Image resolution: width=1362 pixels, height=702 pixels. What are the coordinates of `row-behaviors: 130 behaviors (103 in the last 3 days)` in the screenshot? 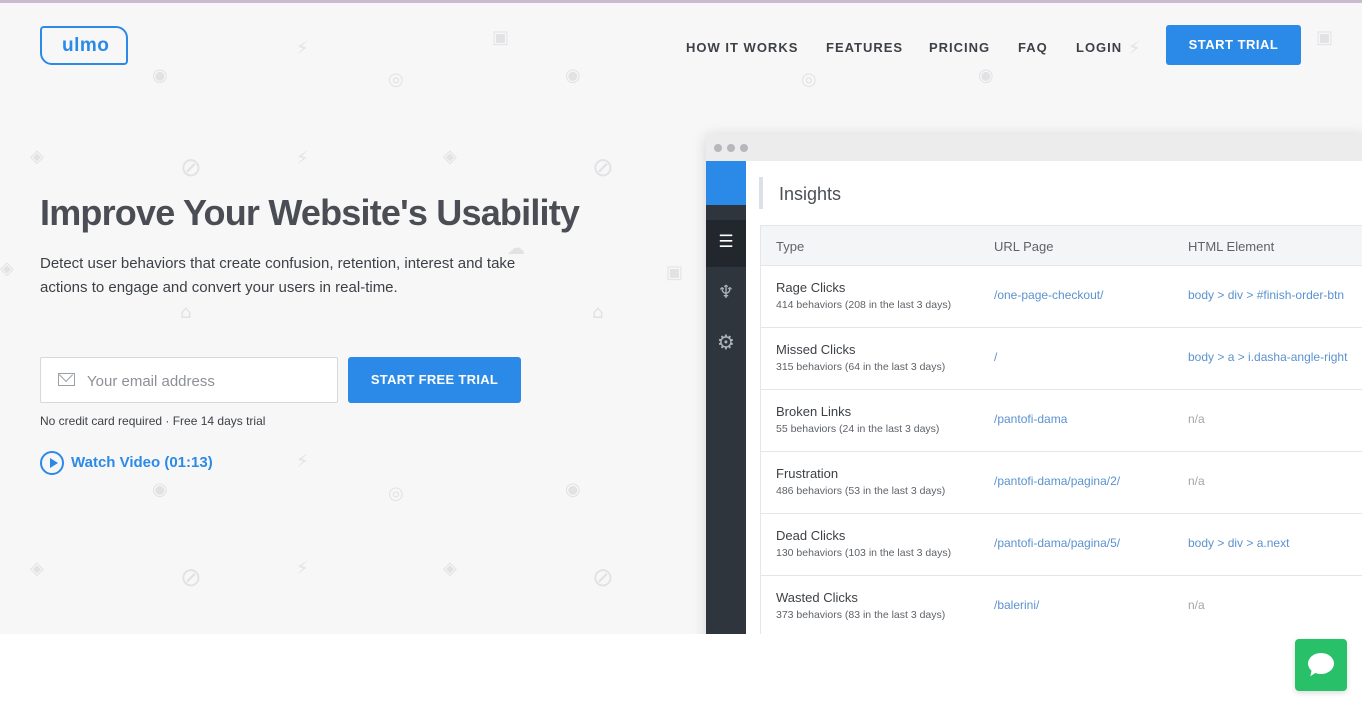 It's located at (864, 553).